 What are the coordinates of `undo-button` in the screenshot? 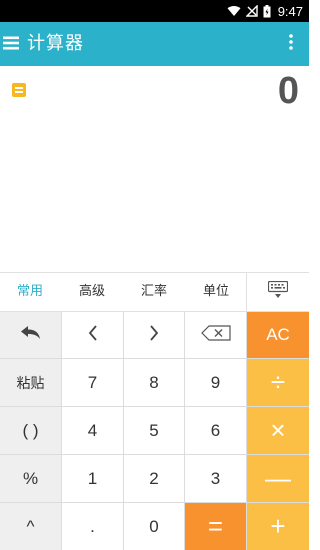 It's located at (30, 335).